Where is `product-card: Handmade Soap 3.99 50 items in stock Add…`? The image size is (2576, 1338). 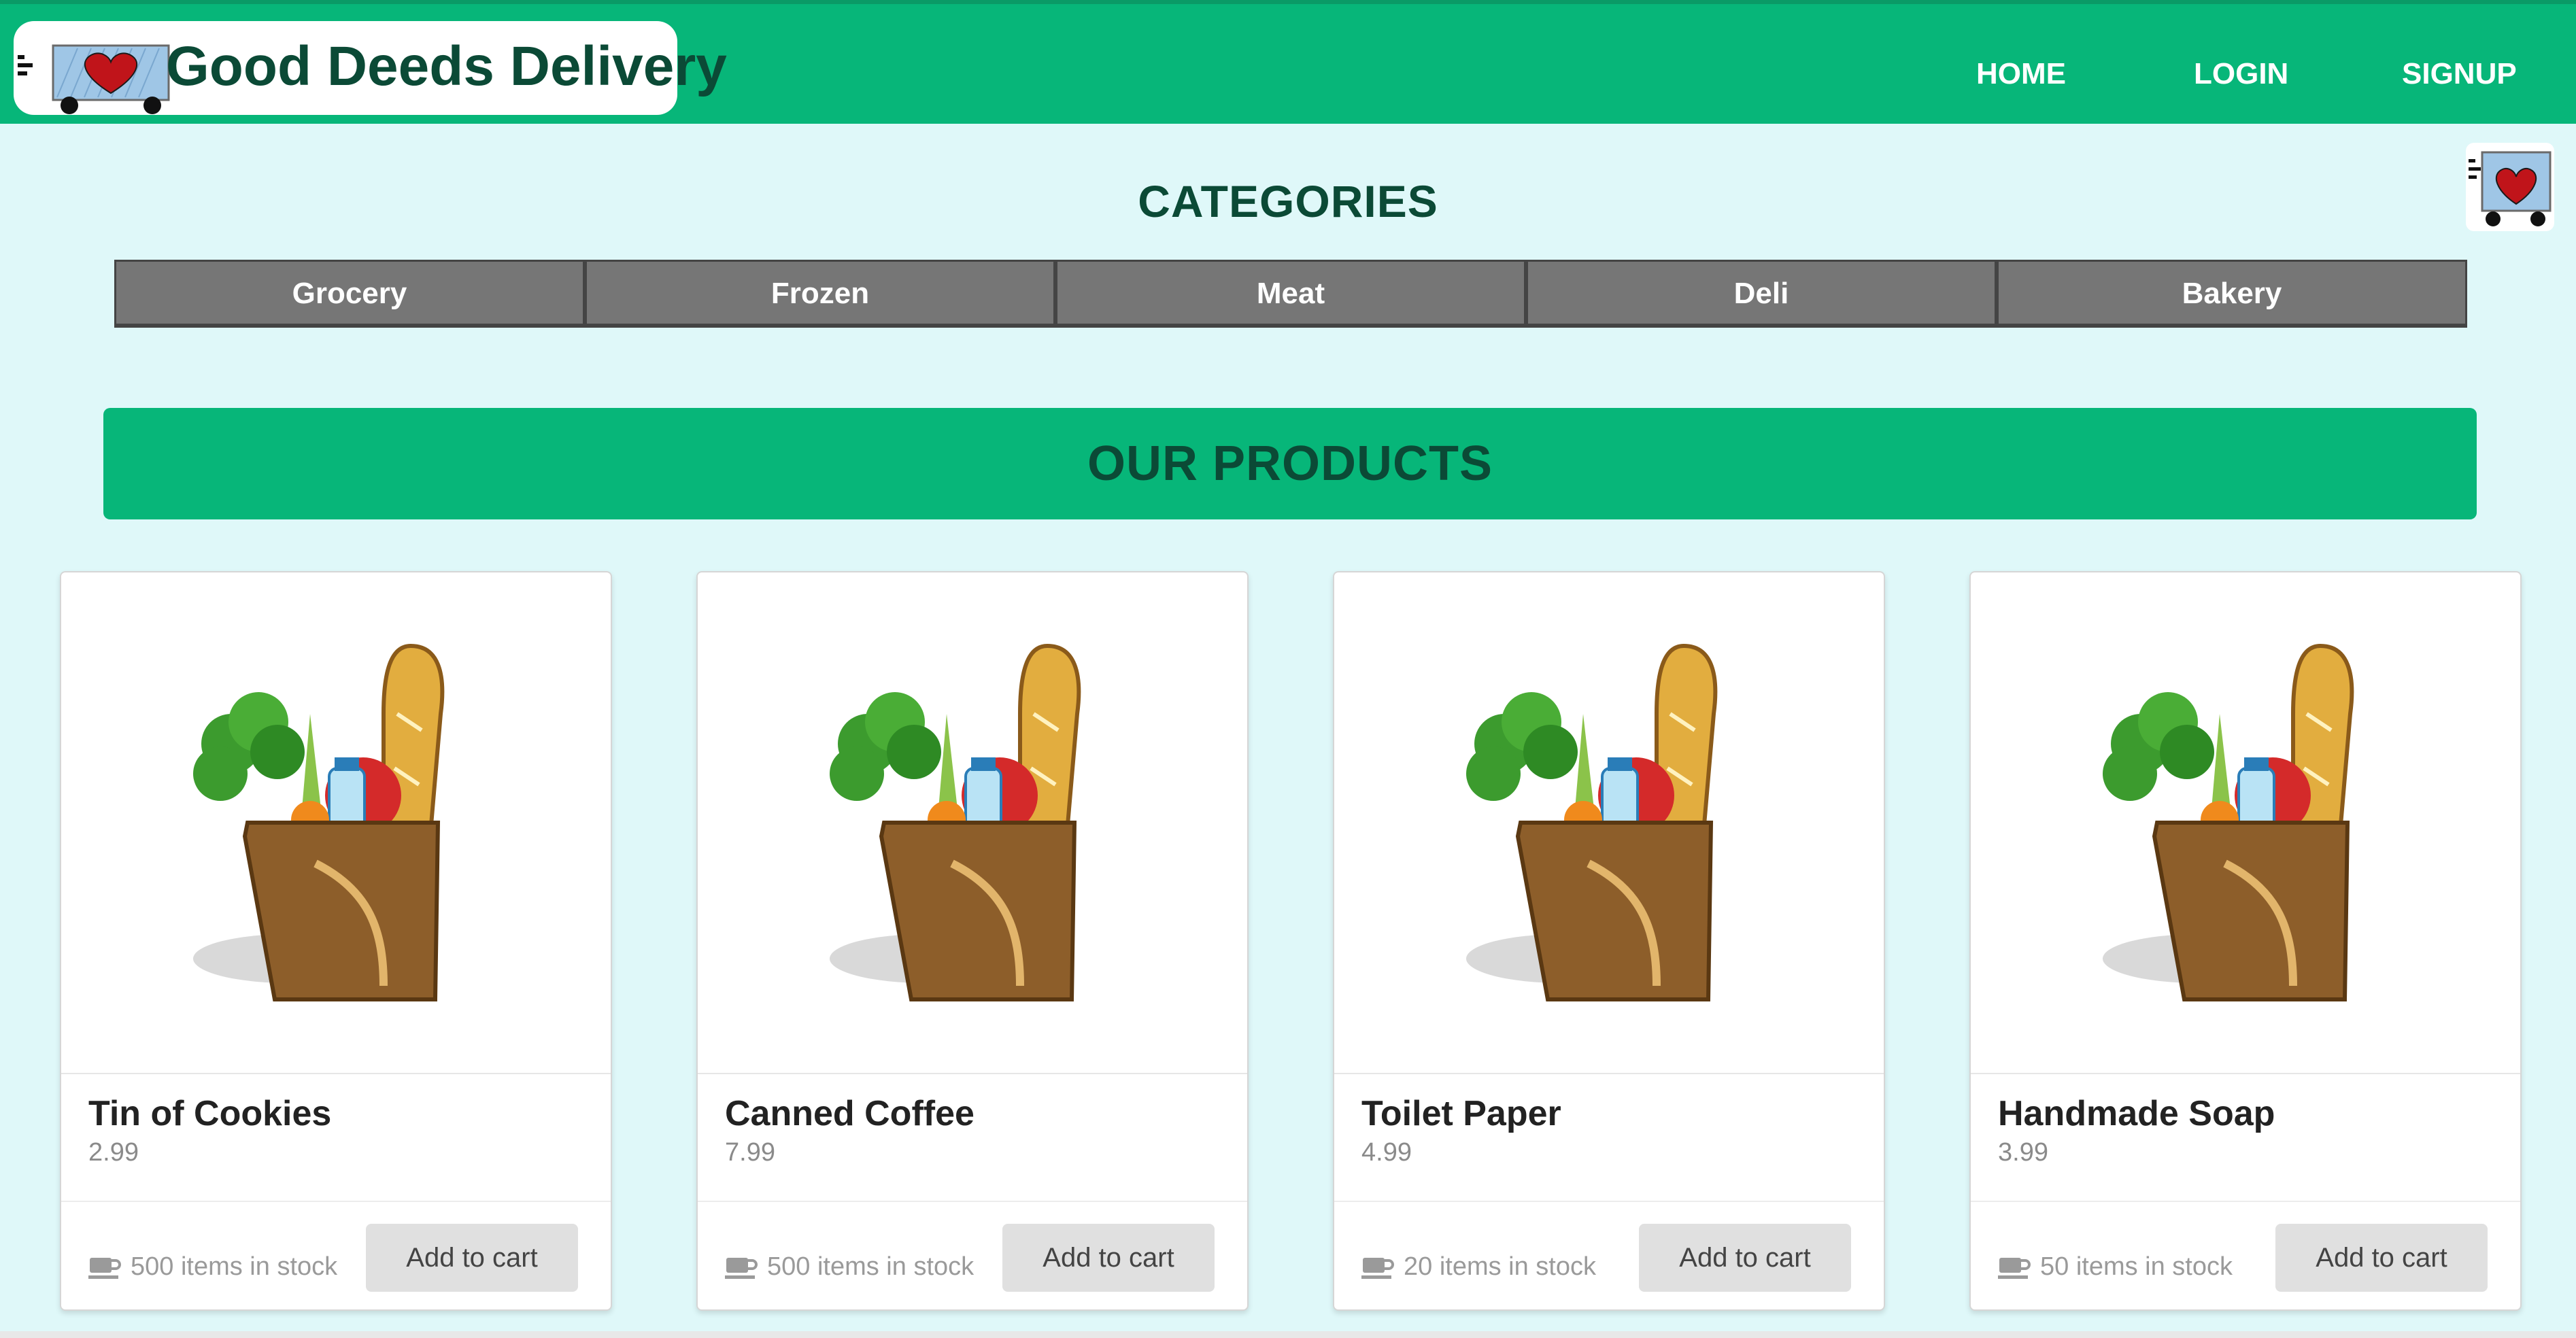 product-card: Handmade Soap 3.99 50 items in stock Add… is located at coordinates (2245, 941).